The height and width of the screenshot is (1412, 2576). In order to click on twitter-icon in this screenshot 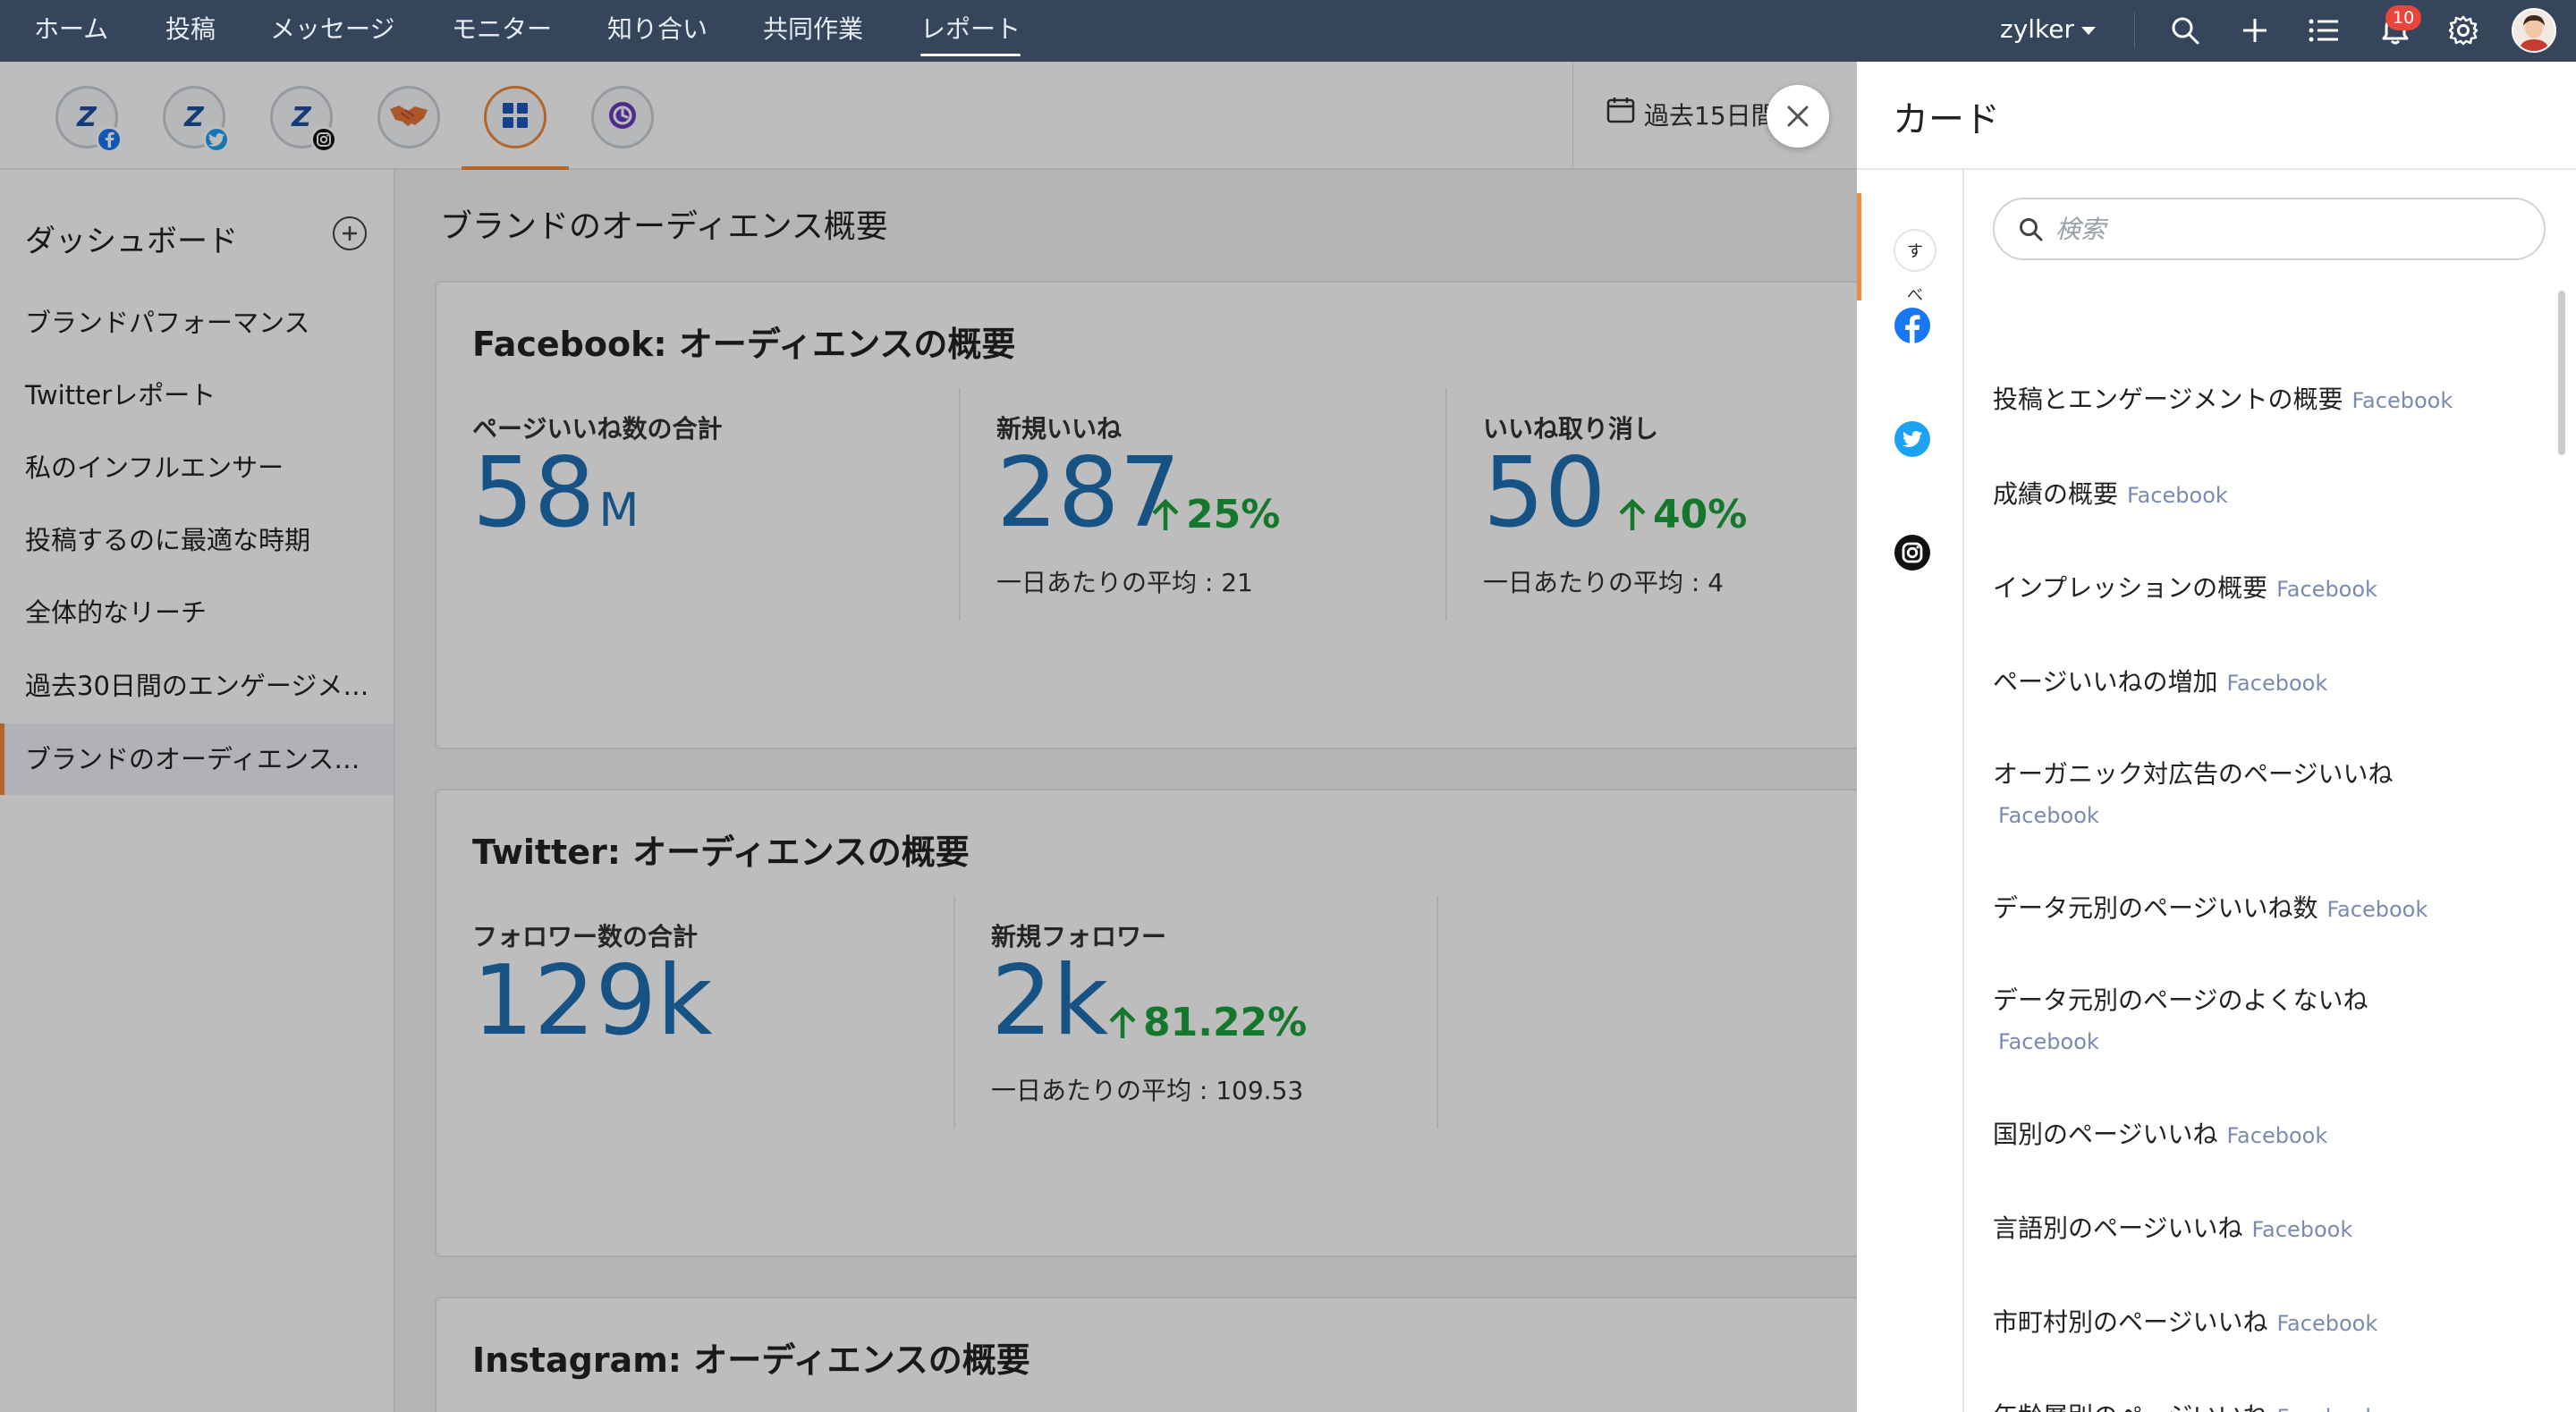, I will do `click(1912, 439)`.